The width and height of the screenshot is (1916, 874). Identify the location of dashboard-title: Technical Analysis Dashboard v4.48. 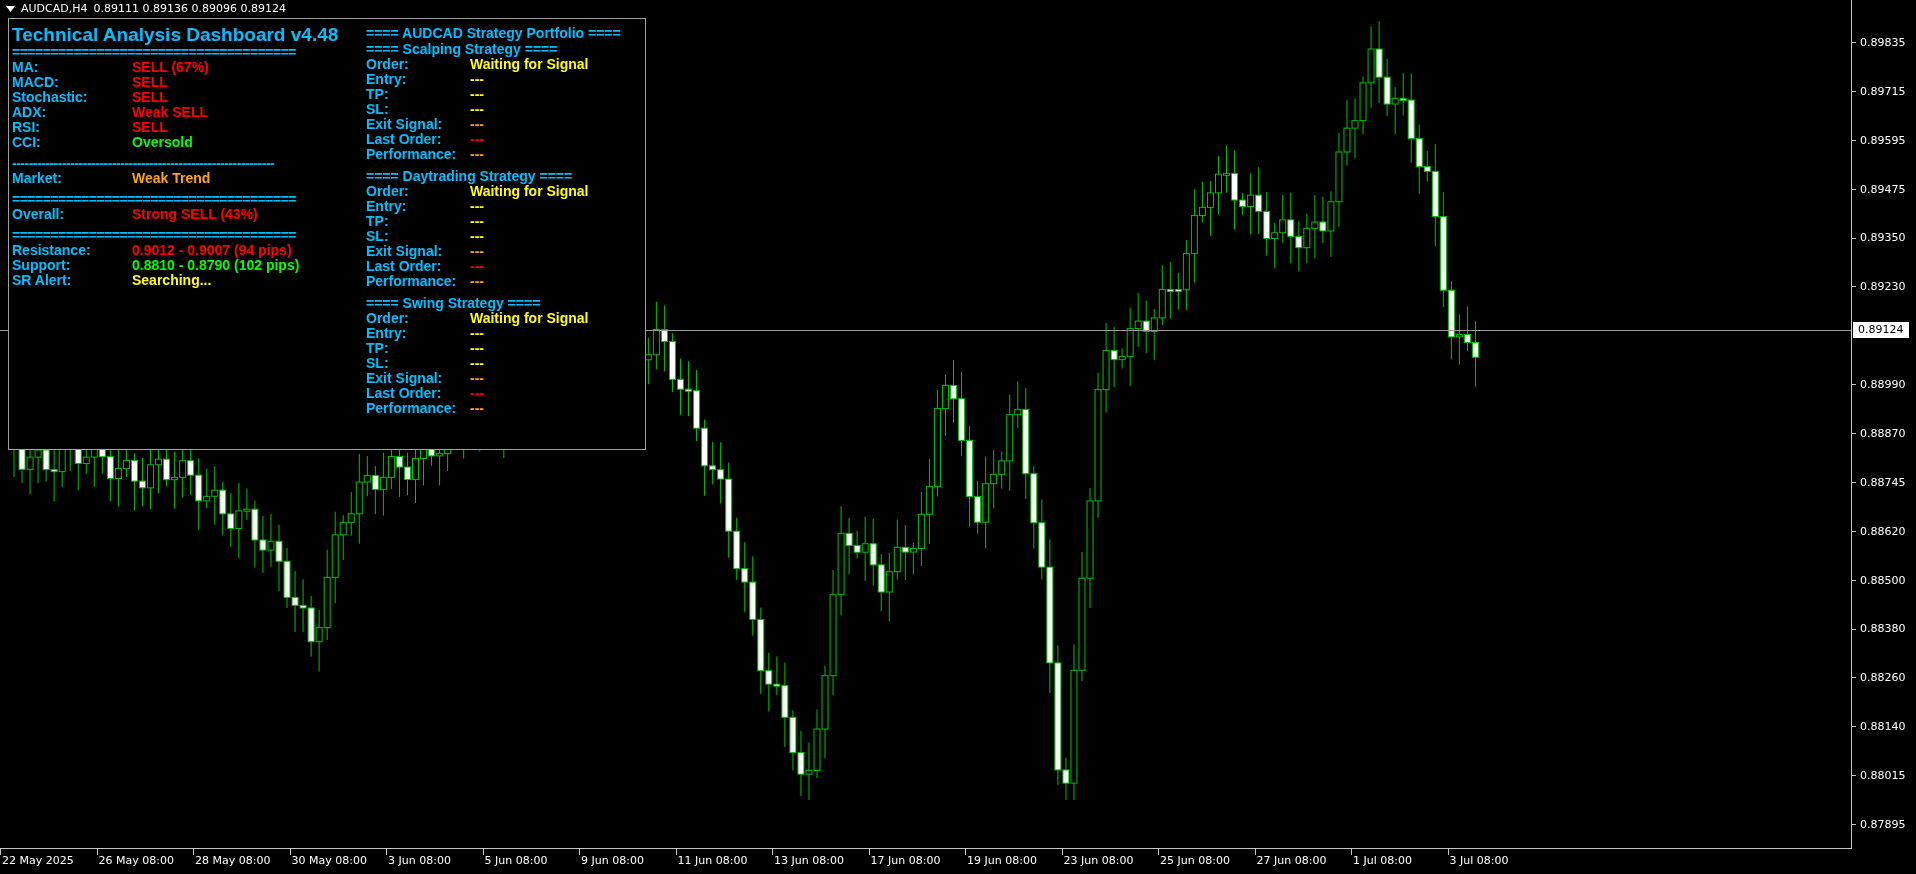
(176, 35).